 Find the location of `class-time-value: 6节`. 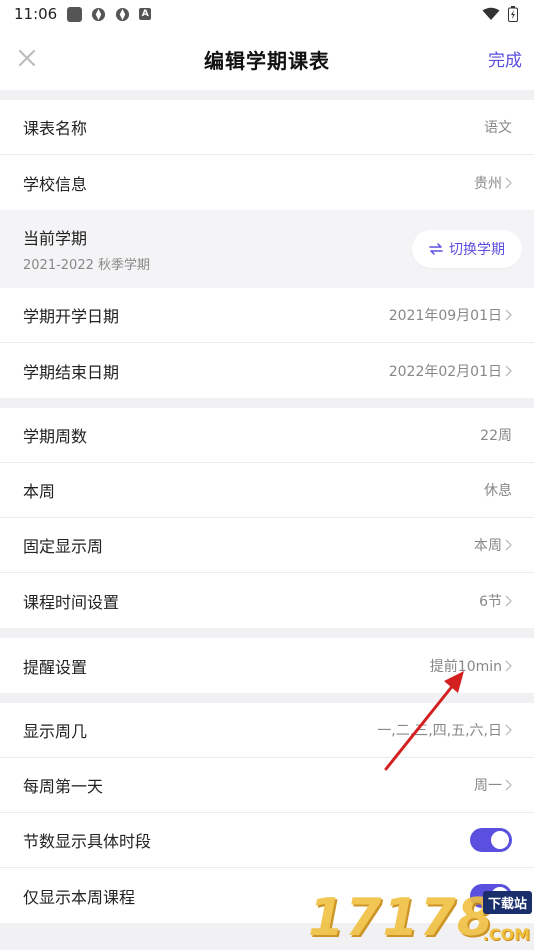

class-time-value: 6节 is located at coordinates (495, 601).